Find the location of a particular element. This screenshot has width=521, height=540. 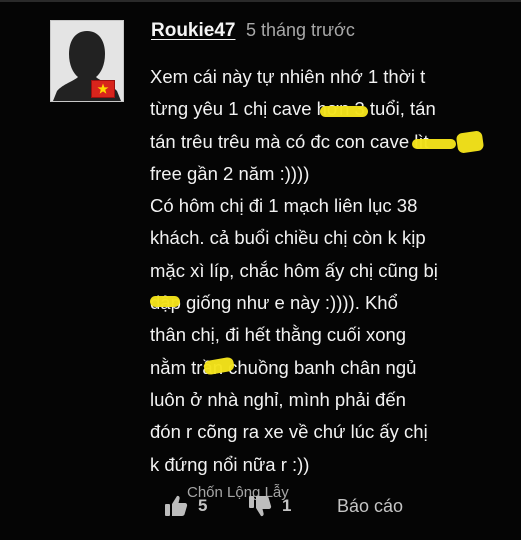

like-count: 5 is located at coordinates (203, 505).